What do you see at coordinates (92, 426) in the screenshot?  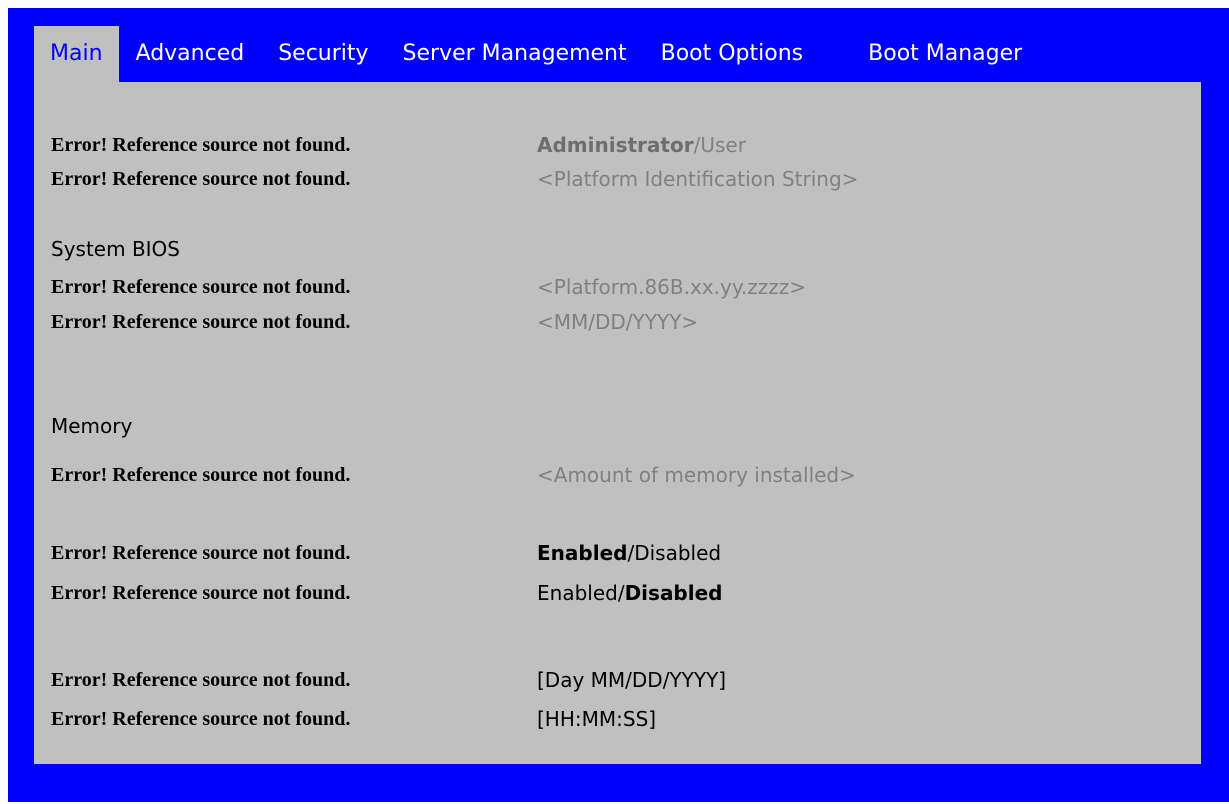 I see `section-heading-memory: Memory` at bounding box center [92, 426].